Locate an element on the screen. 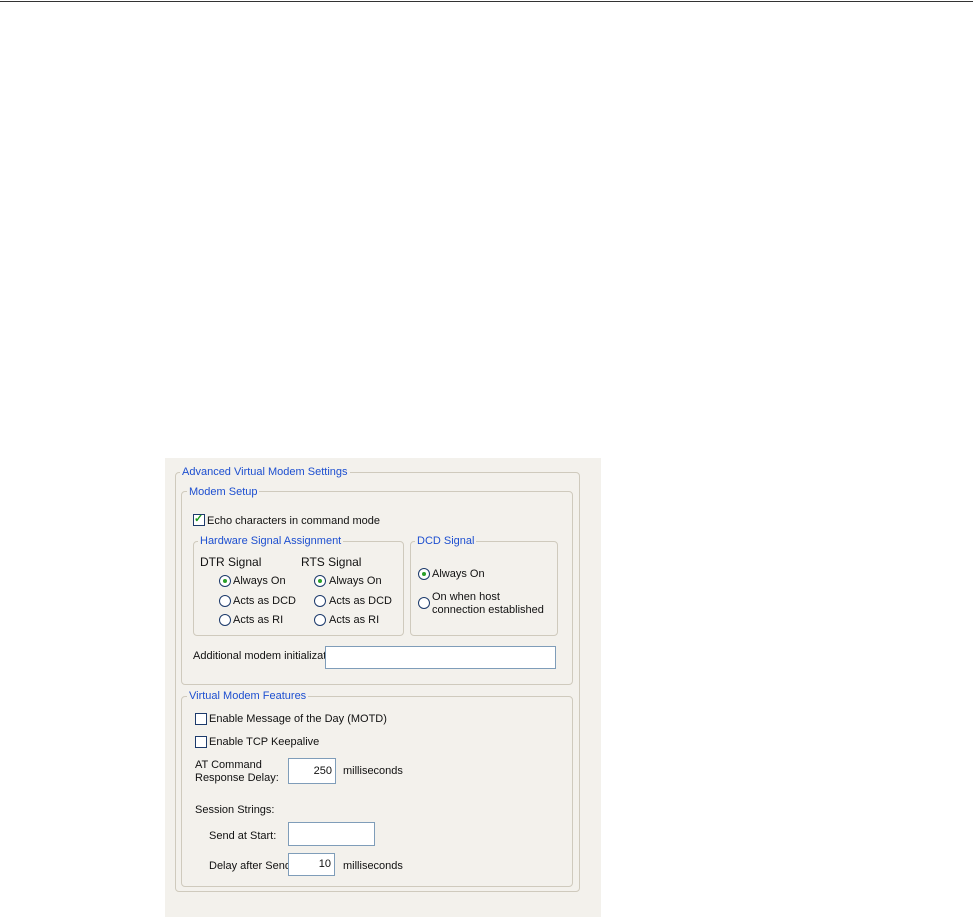  dcd-signal-group is located at coordinates (484, 588).